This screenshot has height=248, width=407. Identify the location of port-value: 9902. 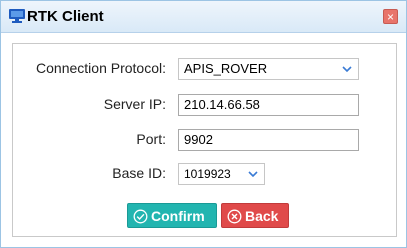
(198, 139).